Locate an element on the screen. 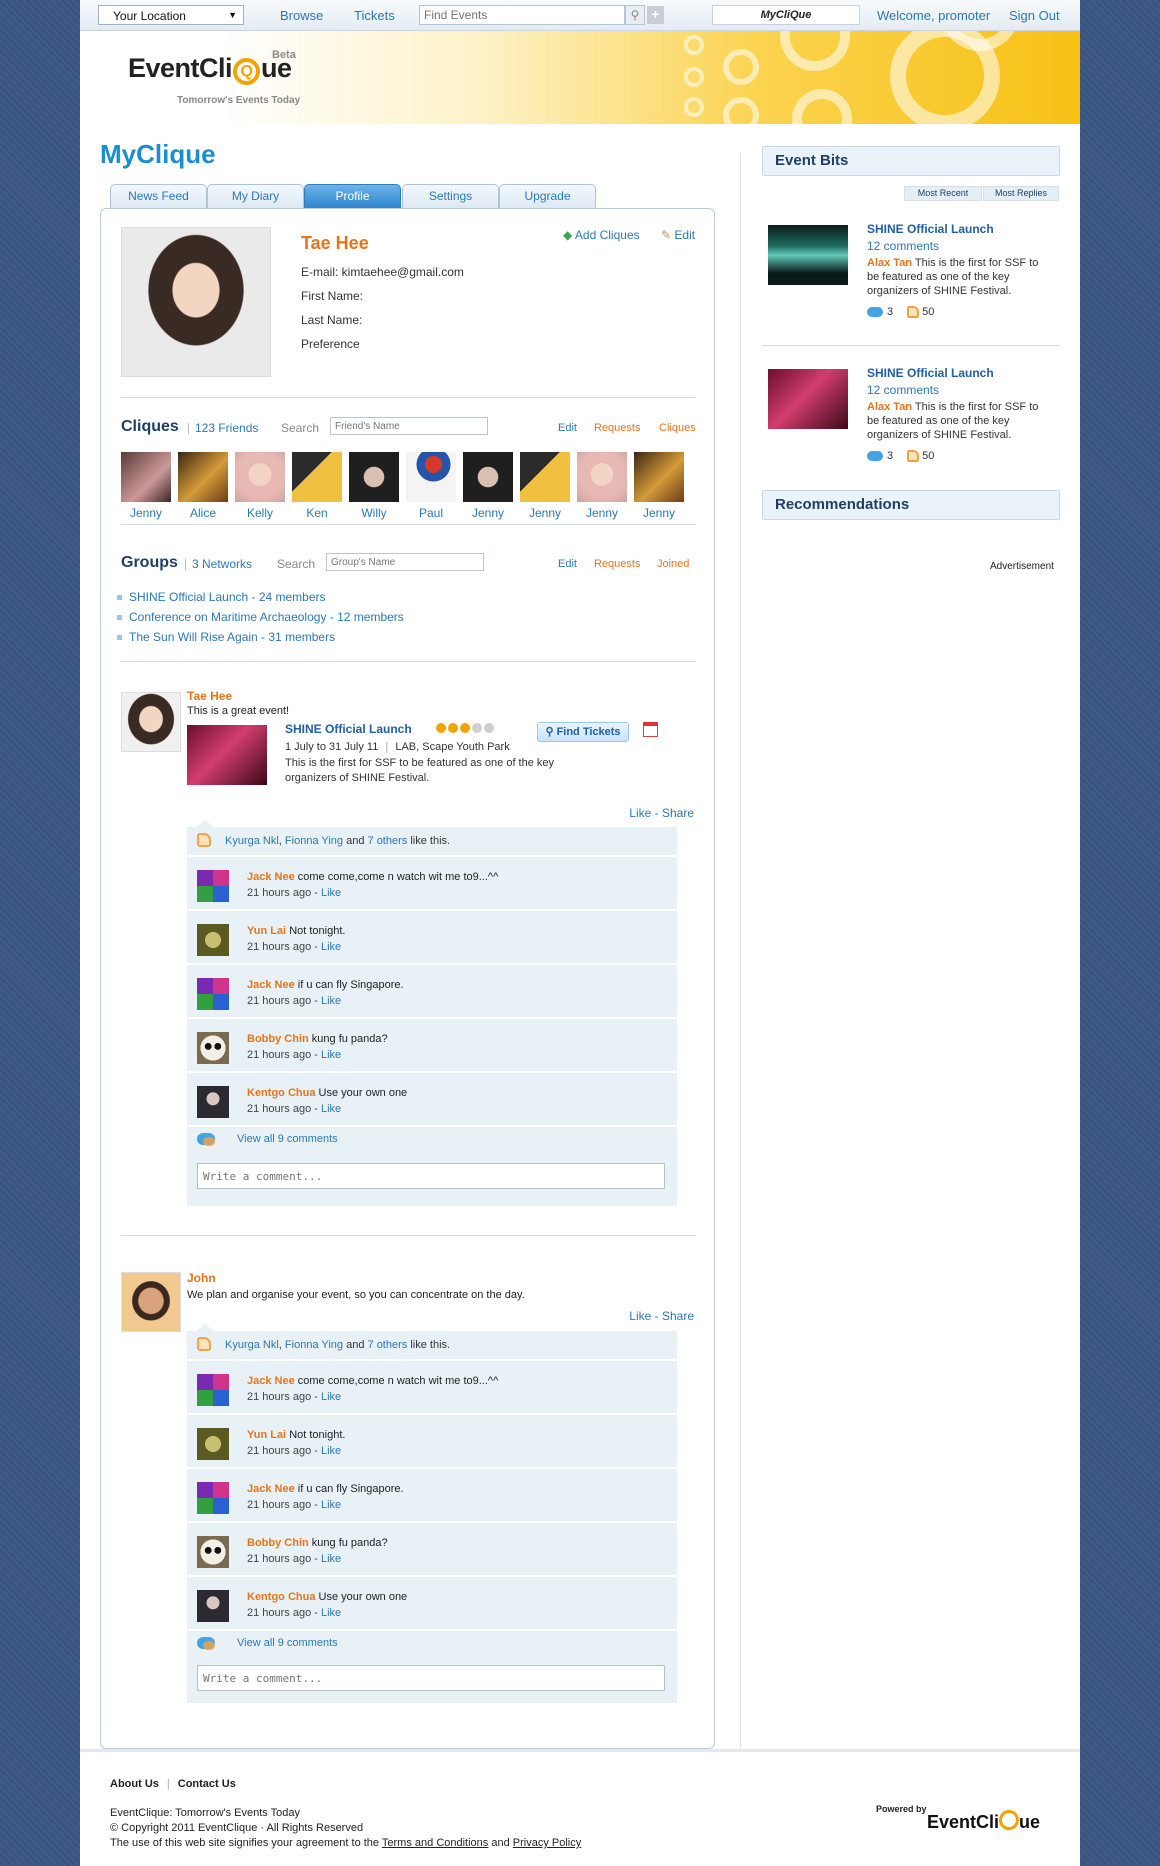 This screenshot has height=1866, width=1160. location-select: Your Location ▼ is located at coordinates (171, 15).